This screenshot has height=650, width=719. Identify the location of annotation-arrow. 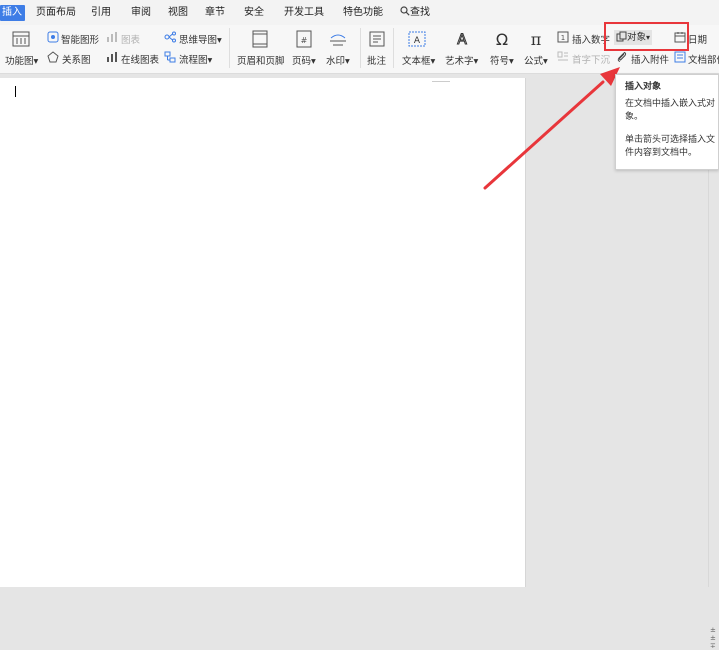
(551, 128).